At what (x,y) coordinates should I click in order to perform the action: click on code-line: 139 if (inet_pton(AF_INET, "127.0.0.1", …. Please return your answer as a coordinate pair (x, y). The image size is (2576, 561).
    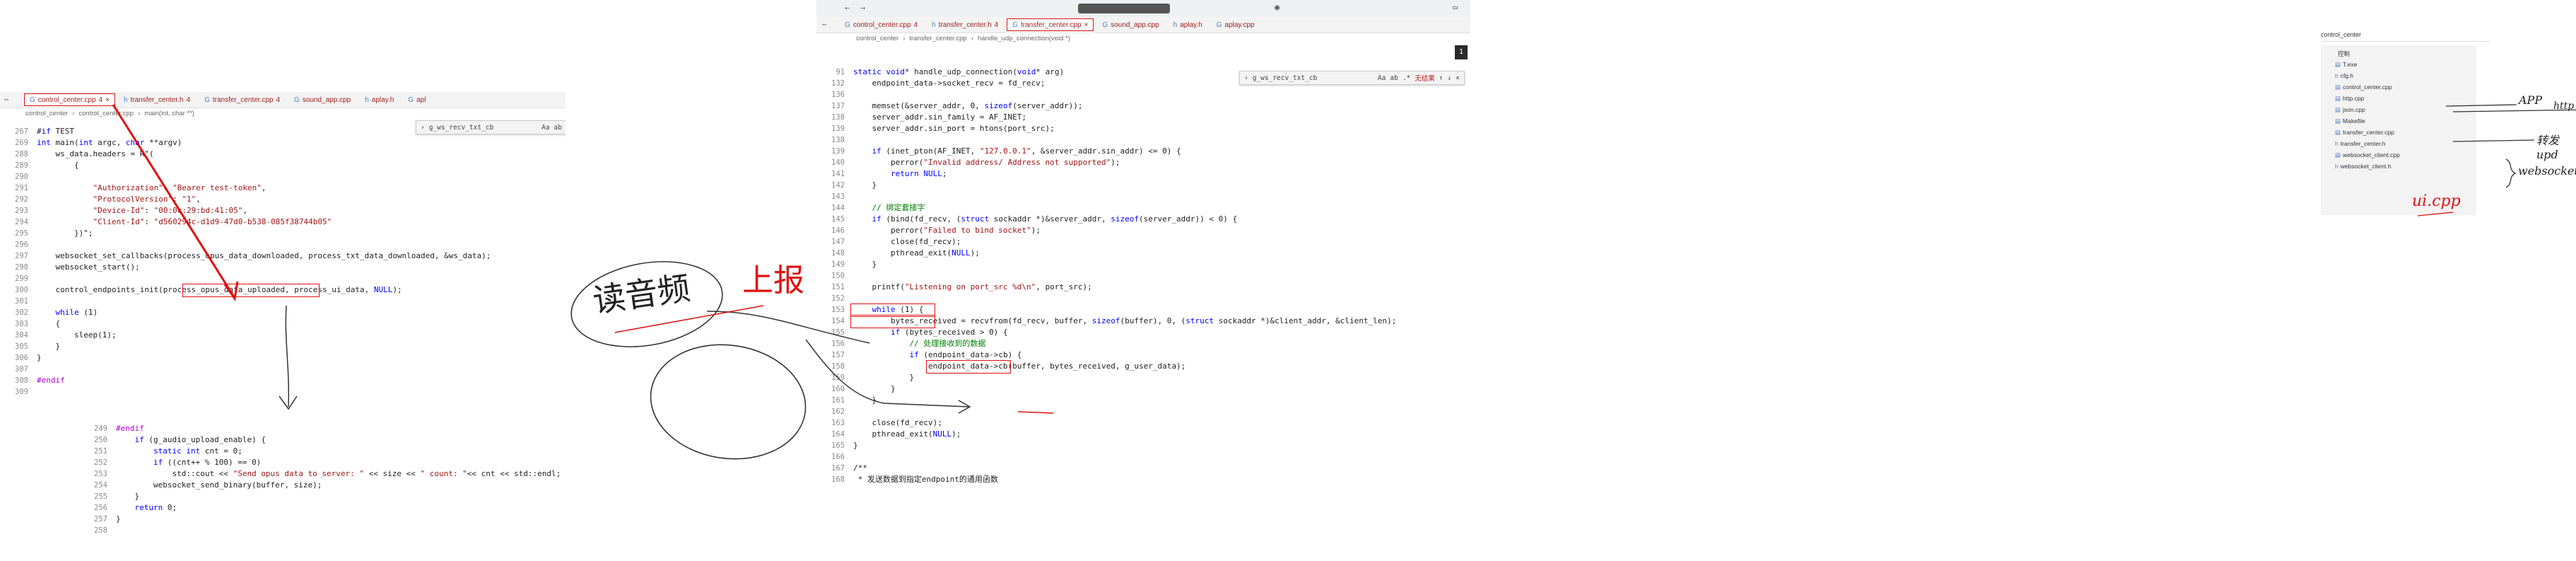
    Looking at the image, I should click on (1143, 151).